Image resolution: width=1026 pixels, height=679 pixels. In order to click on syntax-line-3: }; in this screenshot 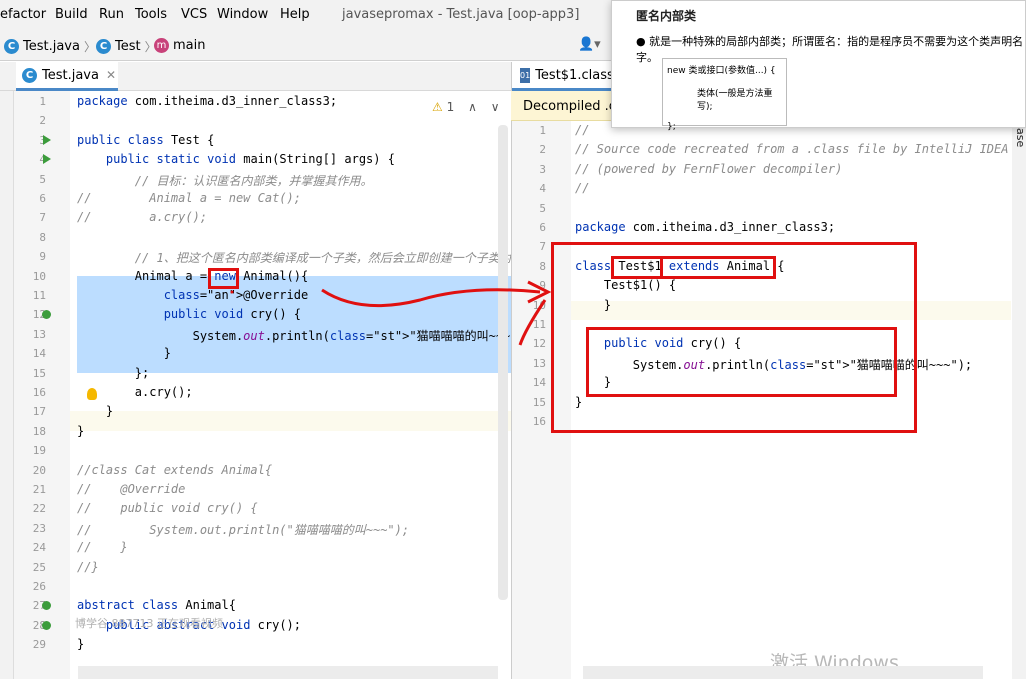, I will do `click(671, 127)`.